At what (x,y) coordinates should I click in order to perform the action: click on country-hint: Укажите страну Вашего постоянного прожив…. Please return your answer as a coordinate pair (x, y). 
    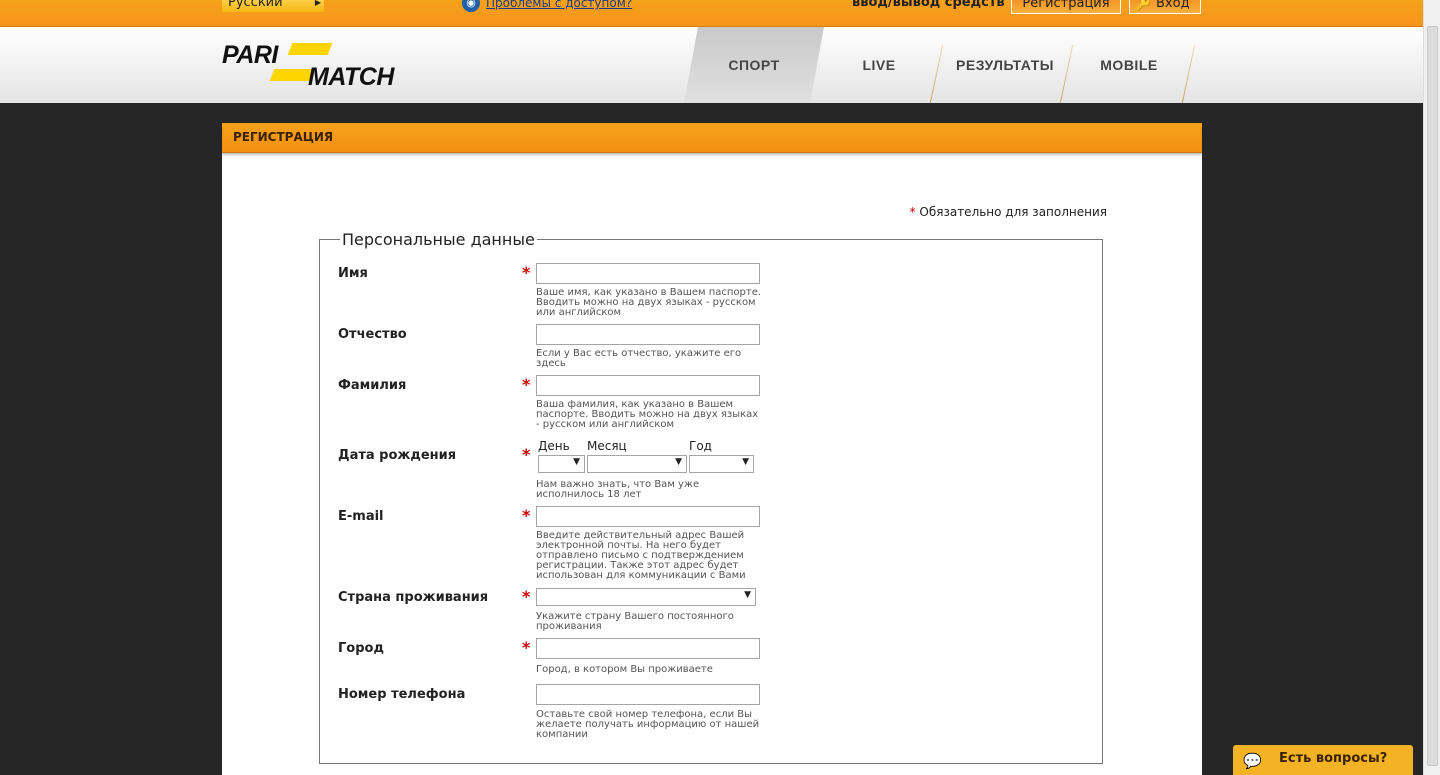
    Looking at the image, I should click on (635, 621).